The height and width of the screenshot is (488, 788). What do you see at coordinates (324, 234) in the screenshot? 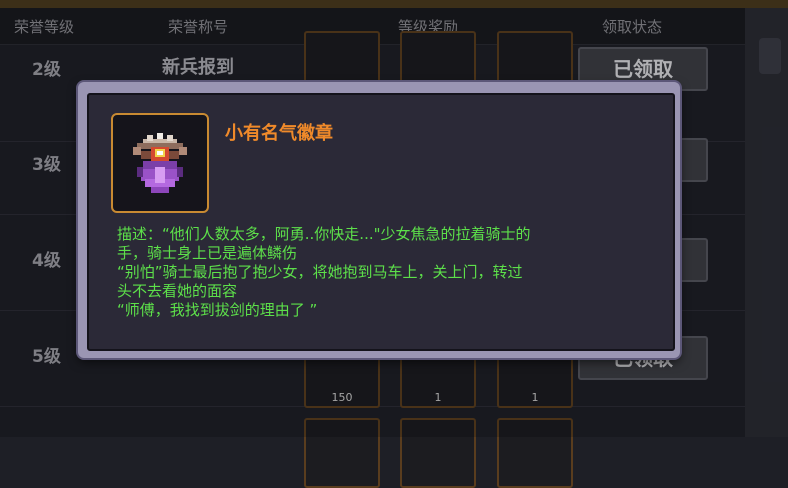
I see `description-line: 描述：“他们人数太多，阿勇..你快走..."少女焦急的拉着骑士的` at bounding box center [324, 234].